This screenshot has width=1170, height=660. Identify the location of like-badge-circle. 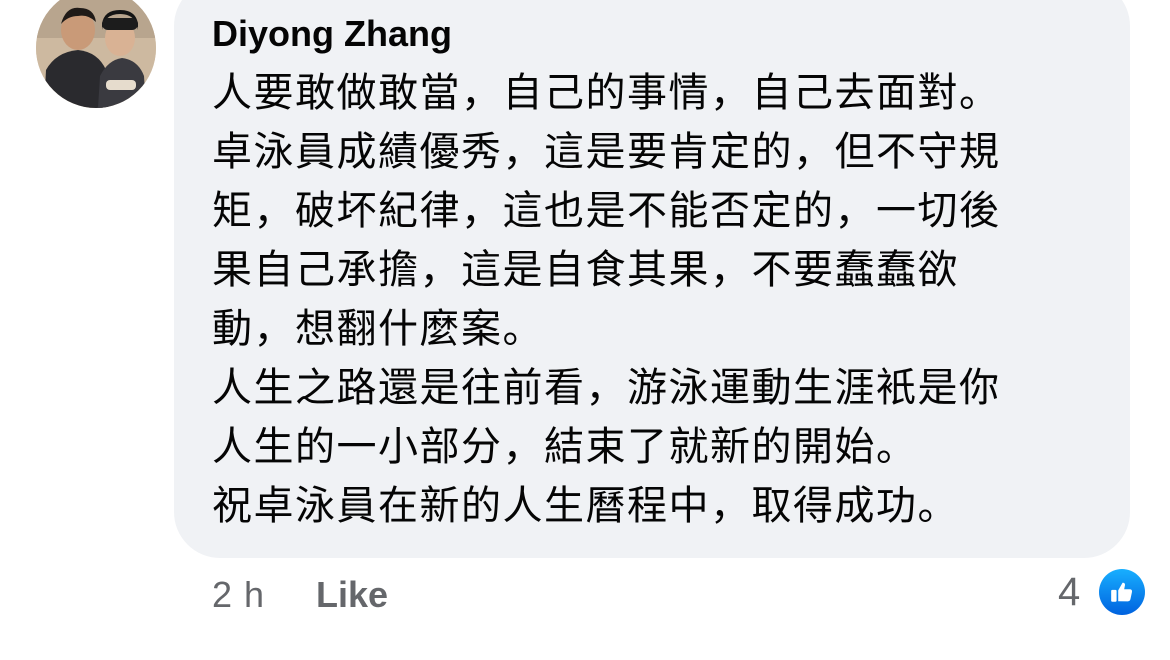
(1122, 592).